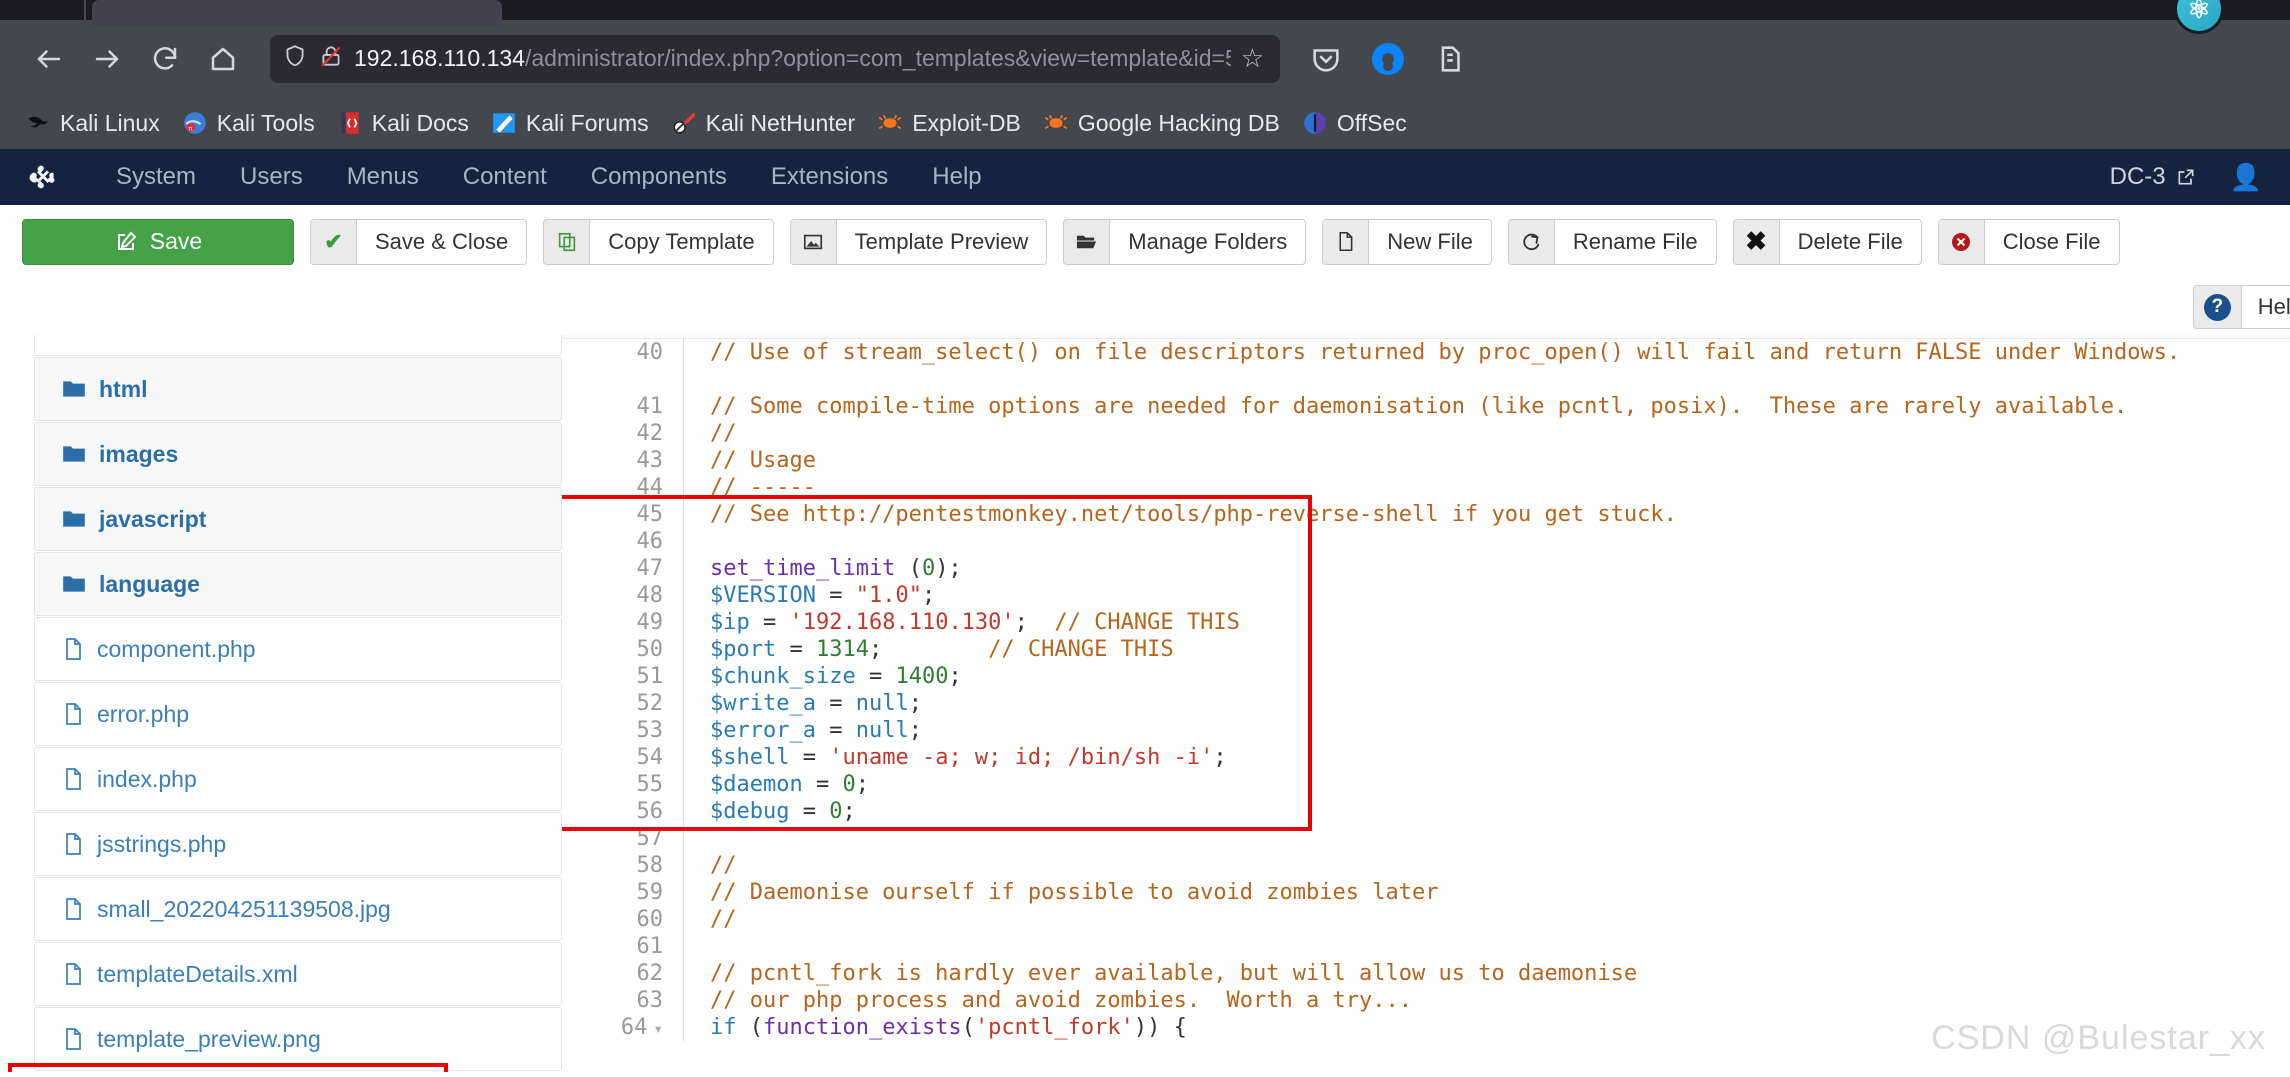  I want to click on code-line: $debug = 0;, so click(1500, 811).